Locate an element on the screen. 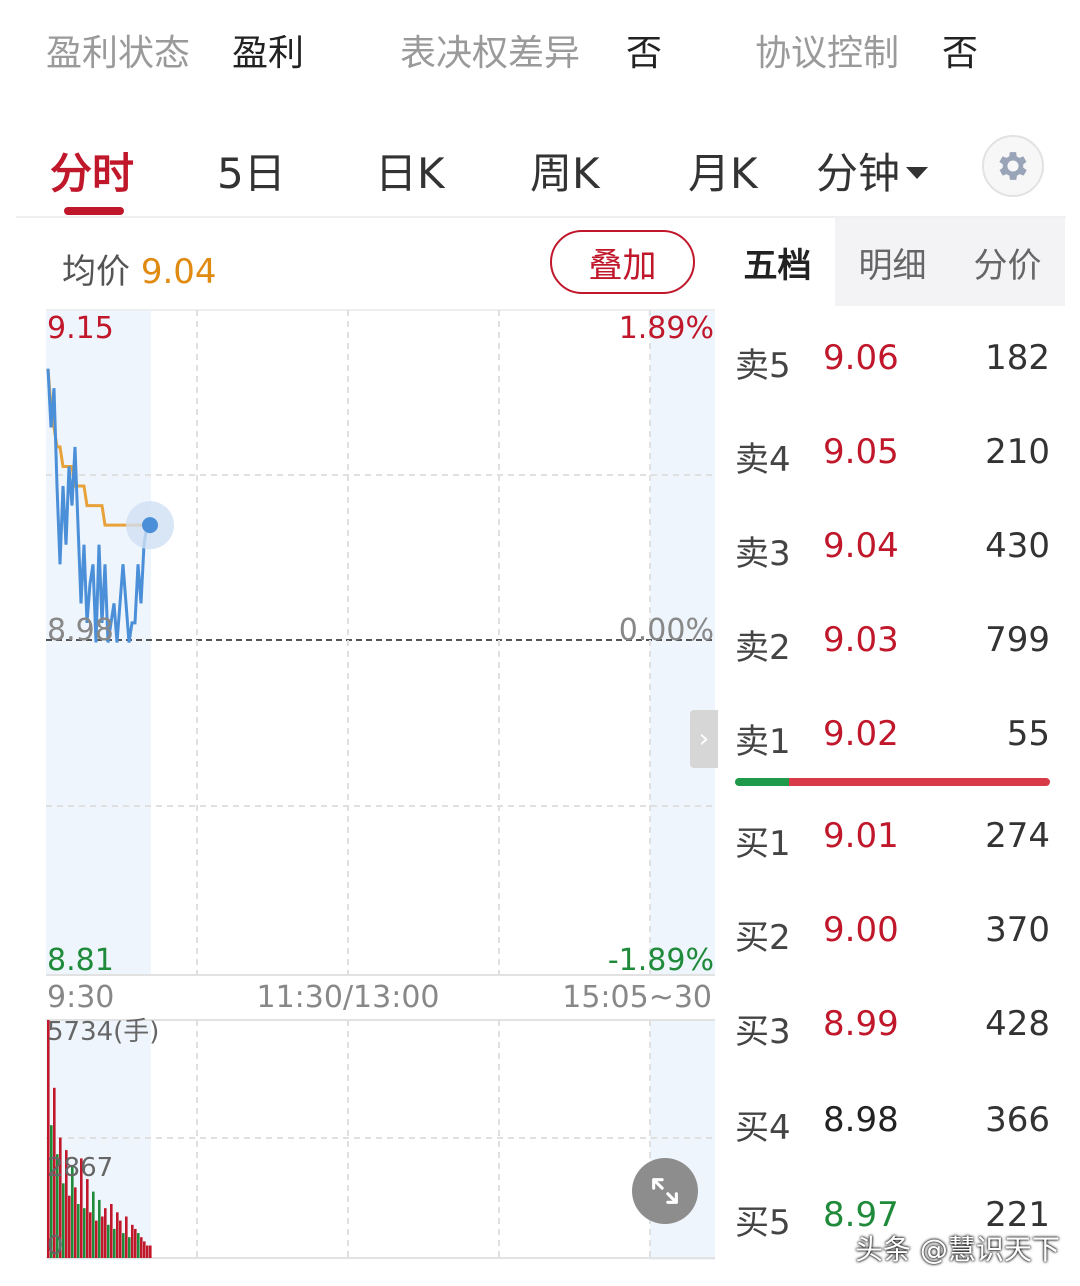  bid-price: 9.01 is located at coordinates (861, 836).